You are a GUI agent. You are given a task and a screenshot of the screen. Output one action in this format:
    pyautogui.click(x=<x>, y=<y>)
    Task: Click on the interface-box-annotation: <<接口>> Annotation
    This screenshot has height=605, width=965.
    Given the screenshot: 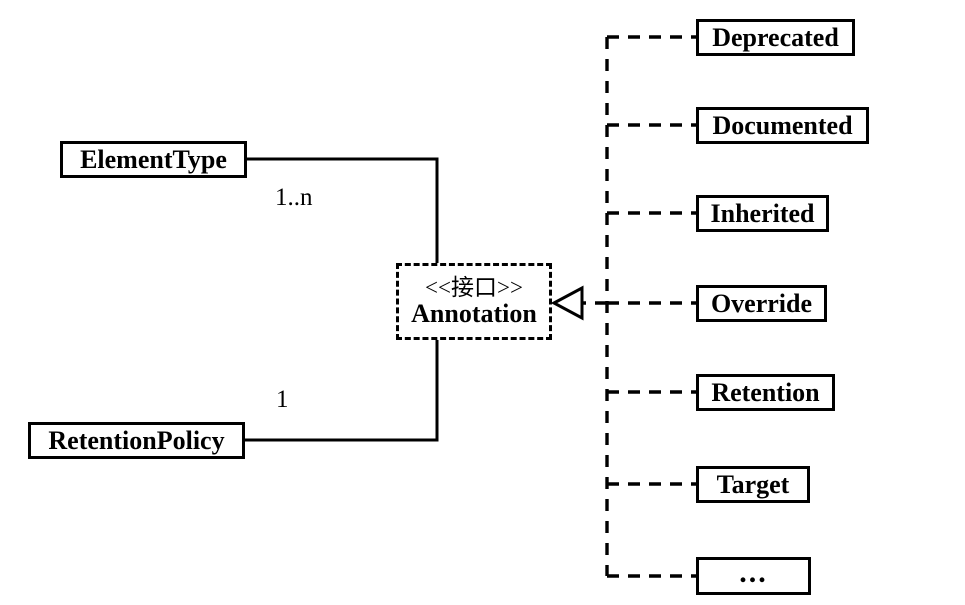 What is the action you would take?
    pyautogui.click(x=474, y=301)
    